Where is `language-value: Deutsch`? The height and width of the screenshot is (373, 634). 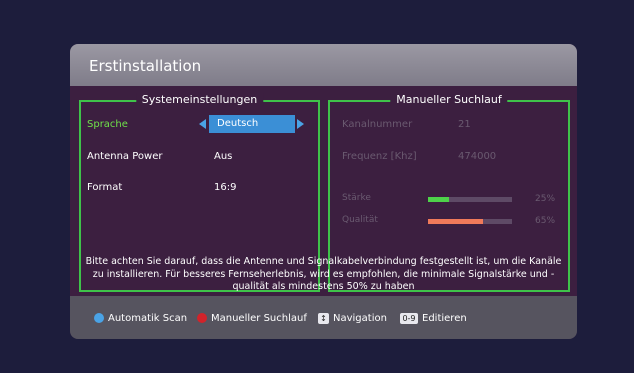 language-value: Deutsch is located at coordinates (252, 124).